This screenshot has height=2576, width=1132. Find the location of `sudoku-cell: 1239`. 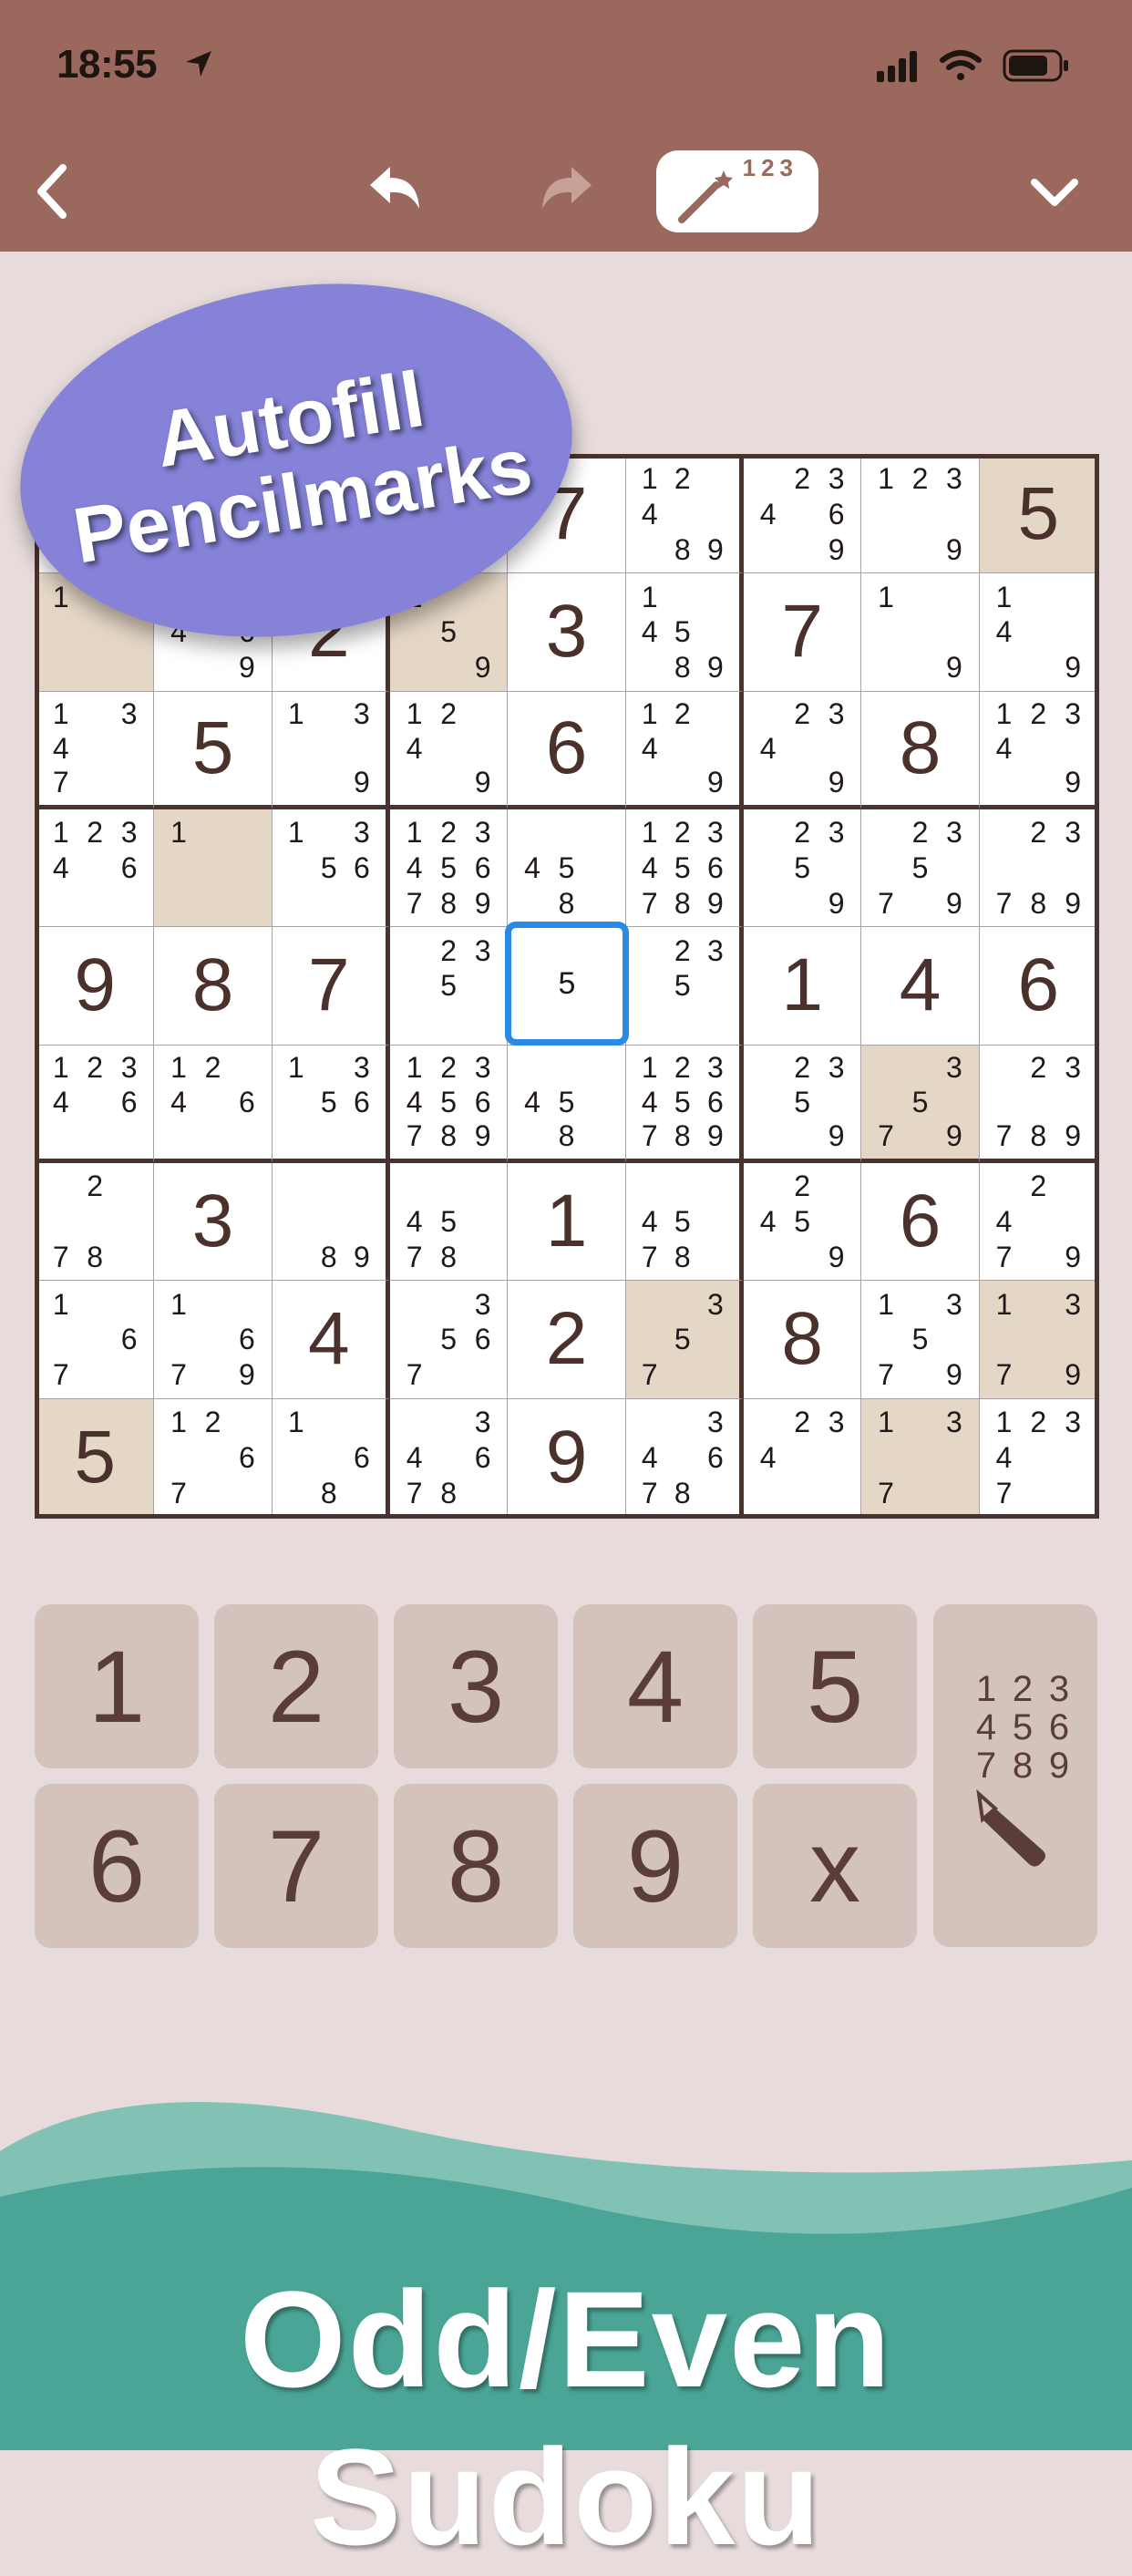

sudoku-cell: 1239 is located at coordinates (921, 515).